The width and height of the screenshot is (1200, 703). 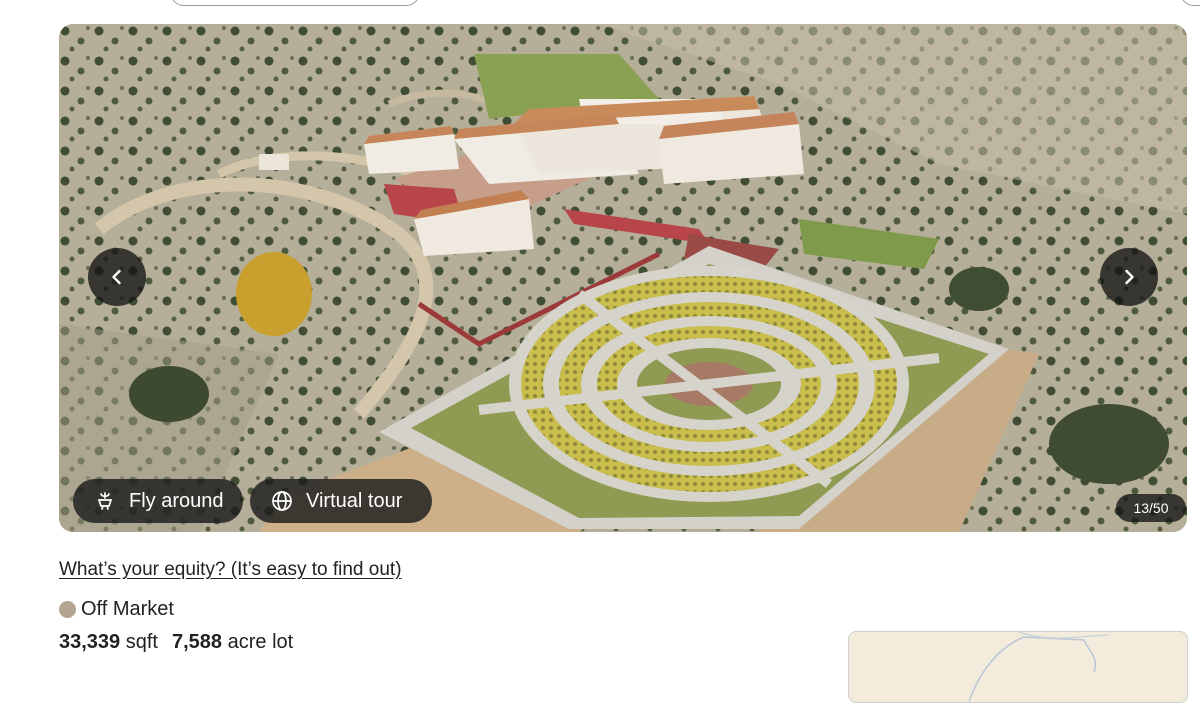 I want to click on virtual-tour-button: Virtual tour, so click(x=341, y=501).